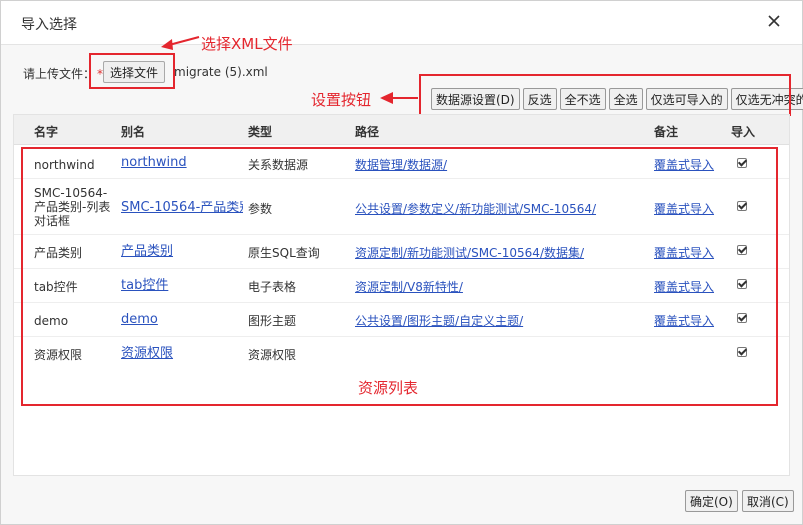 The image size is (803, 525). I want to click on table-header: 名字 别名 类型 路径 备注 导入, so click(401, 130).